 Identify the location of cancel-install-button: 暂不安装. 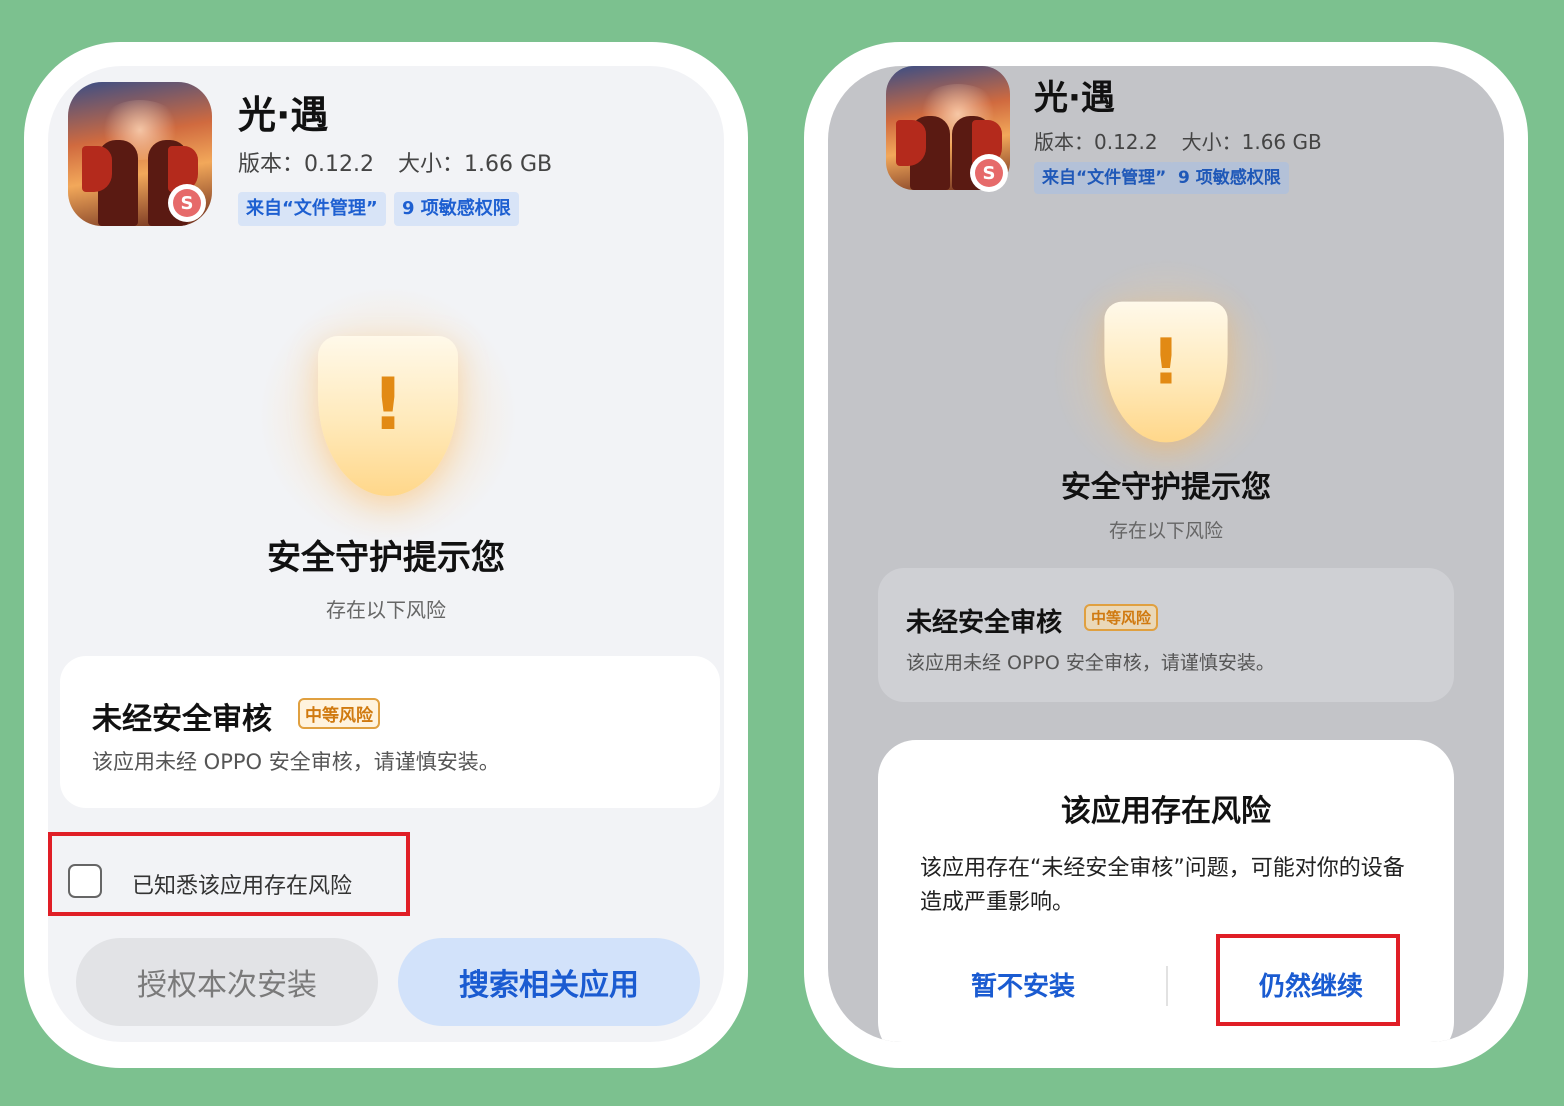
(1023, 984).